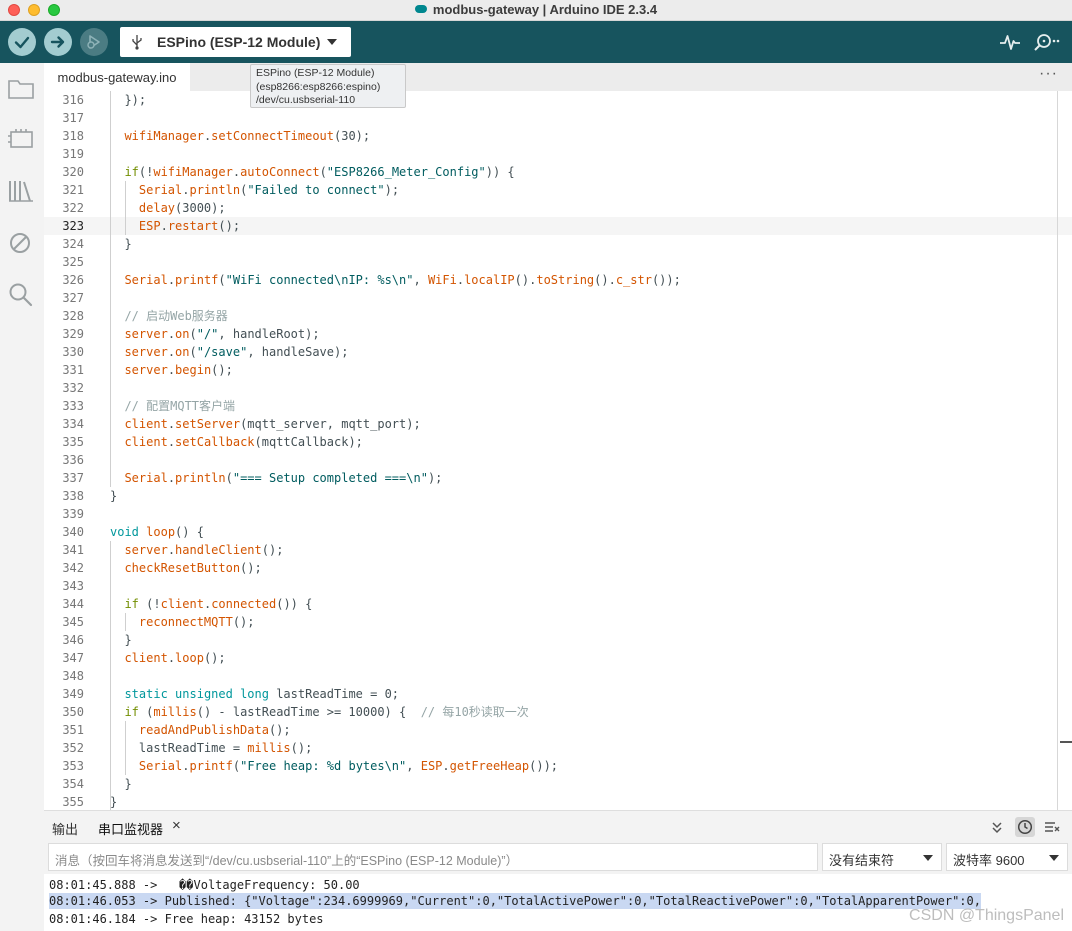 The height and width of the screenshot is (931, 1072). Describe the element at coordinates (558, 352) in the screenshot. I see `code-line: 330 server.on("/save", handleSave);` at that location.